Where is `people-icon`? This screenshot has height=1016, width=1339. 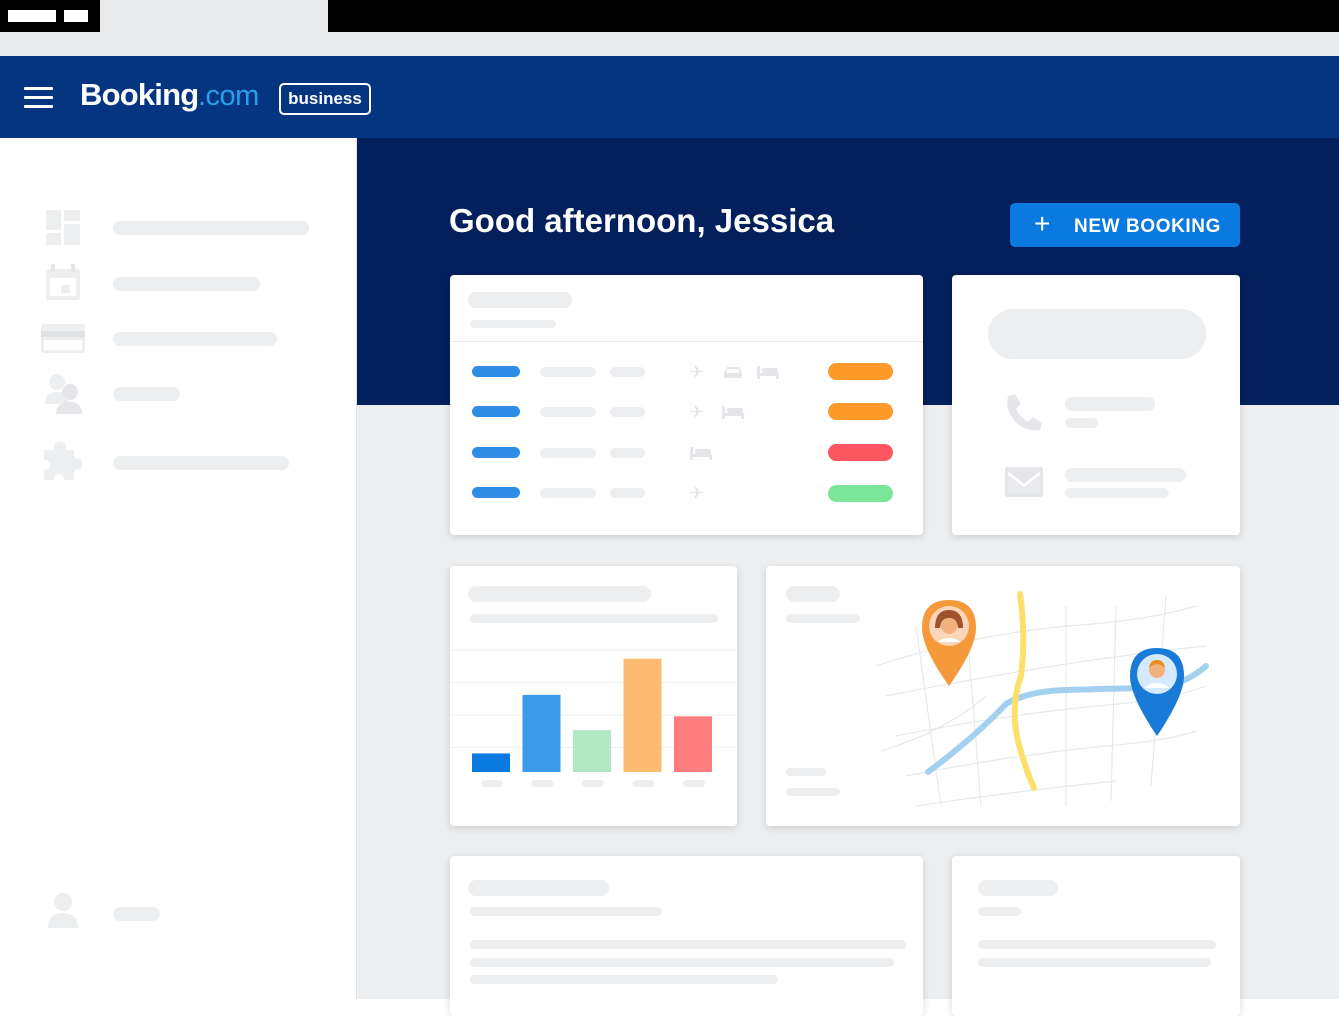 people-icon is located at coordinates (63, 394).